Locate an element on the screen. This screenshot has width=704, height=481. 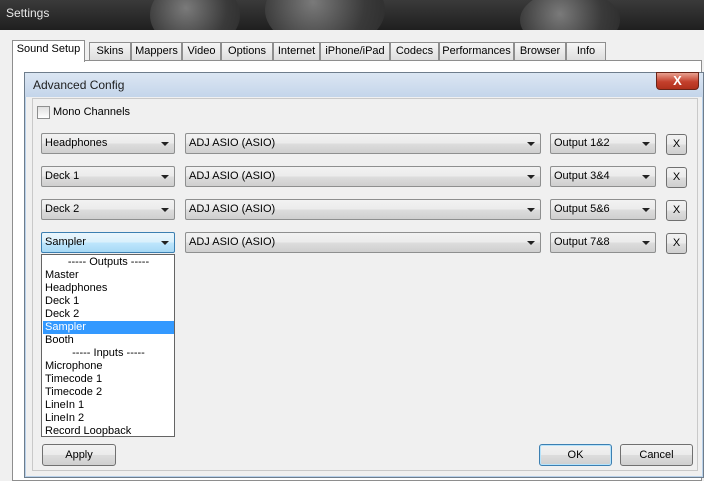
output-select: Output 3&4 is located at coordinates (603, 176).